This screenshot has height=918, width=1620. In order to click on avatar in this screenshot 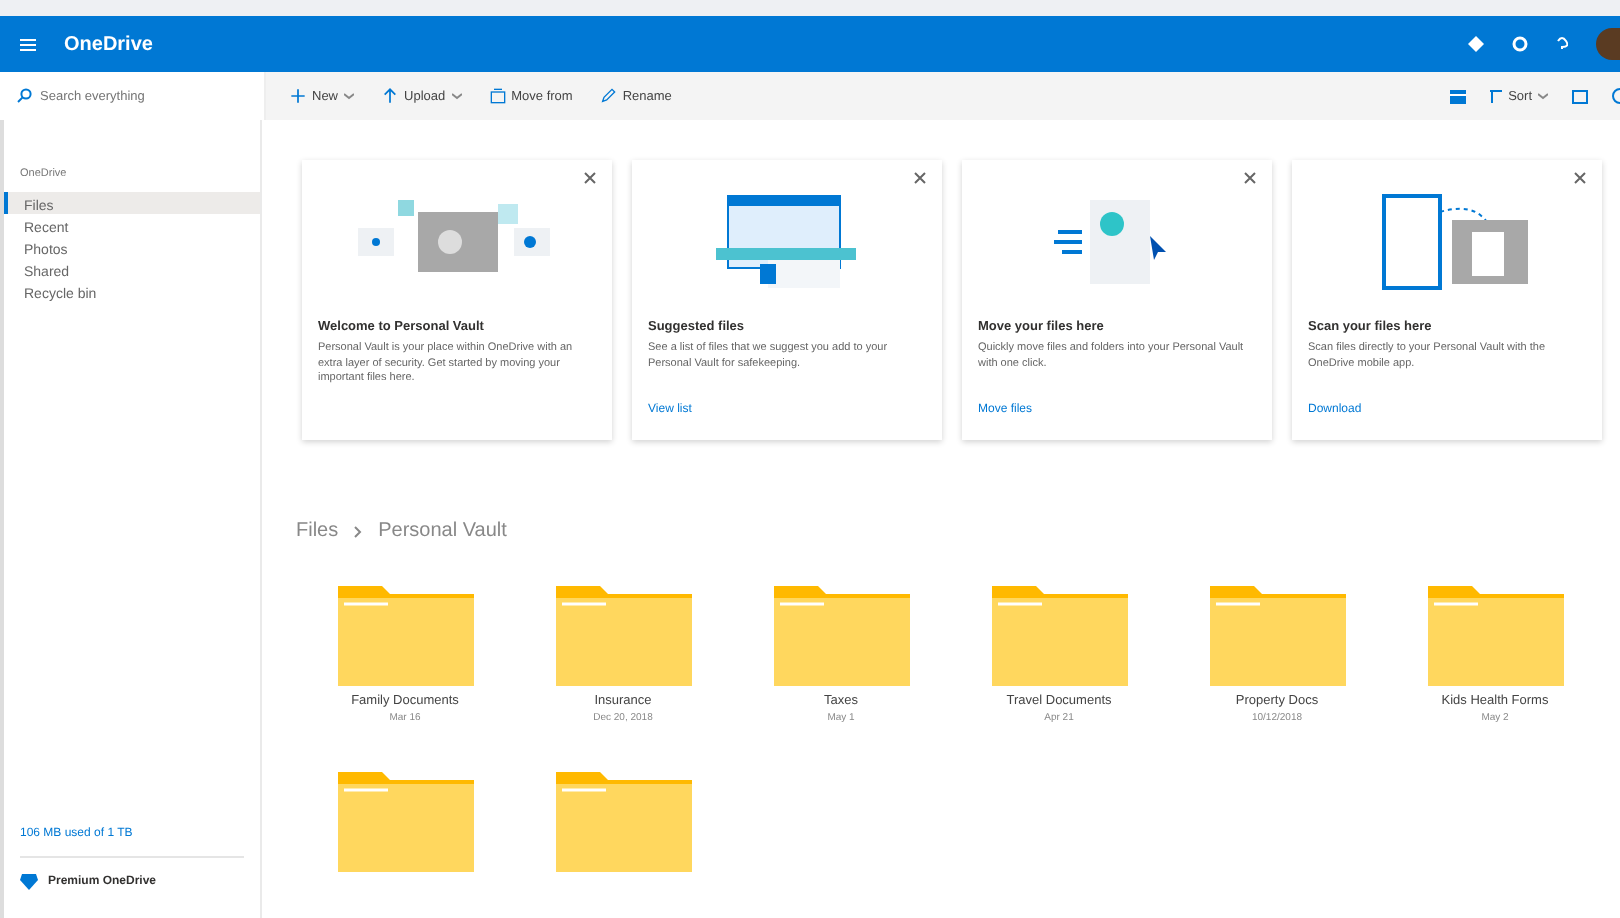, I will do `click(1608, 44)`.